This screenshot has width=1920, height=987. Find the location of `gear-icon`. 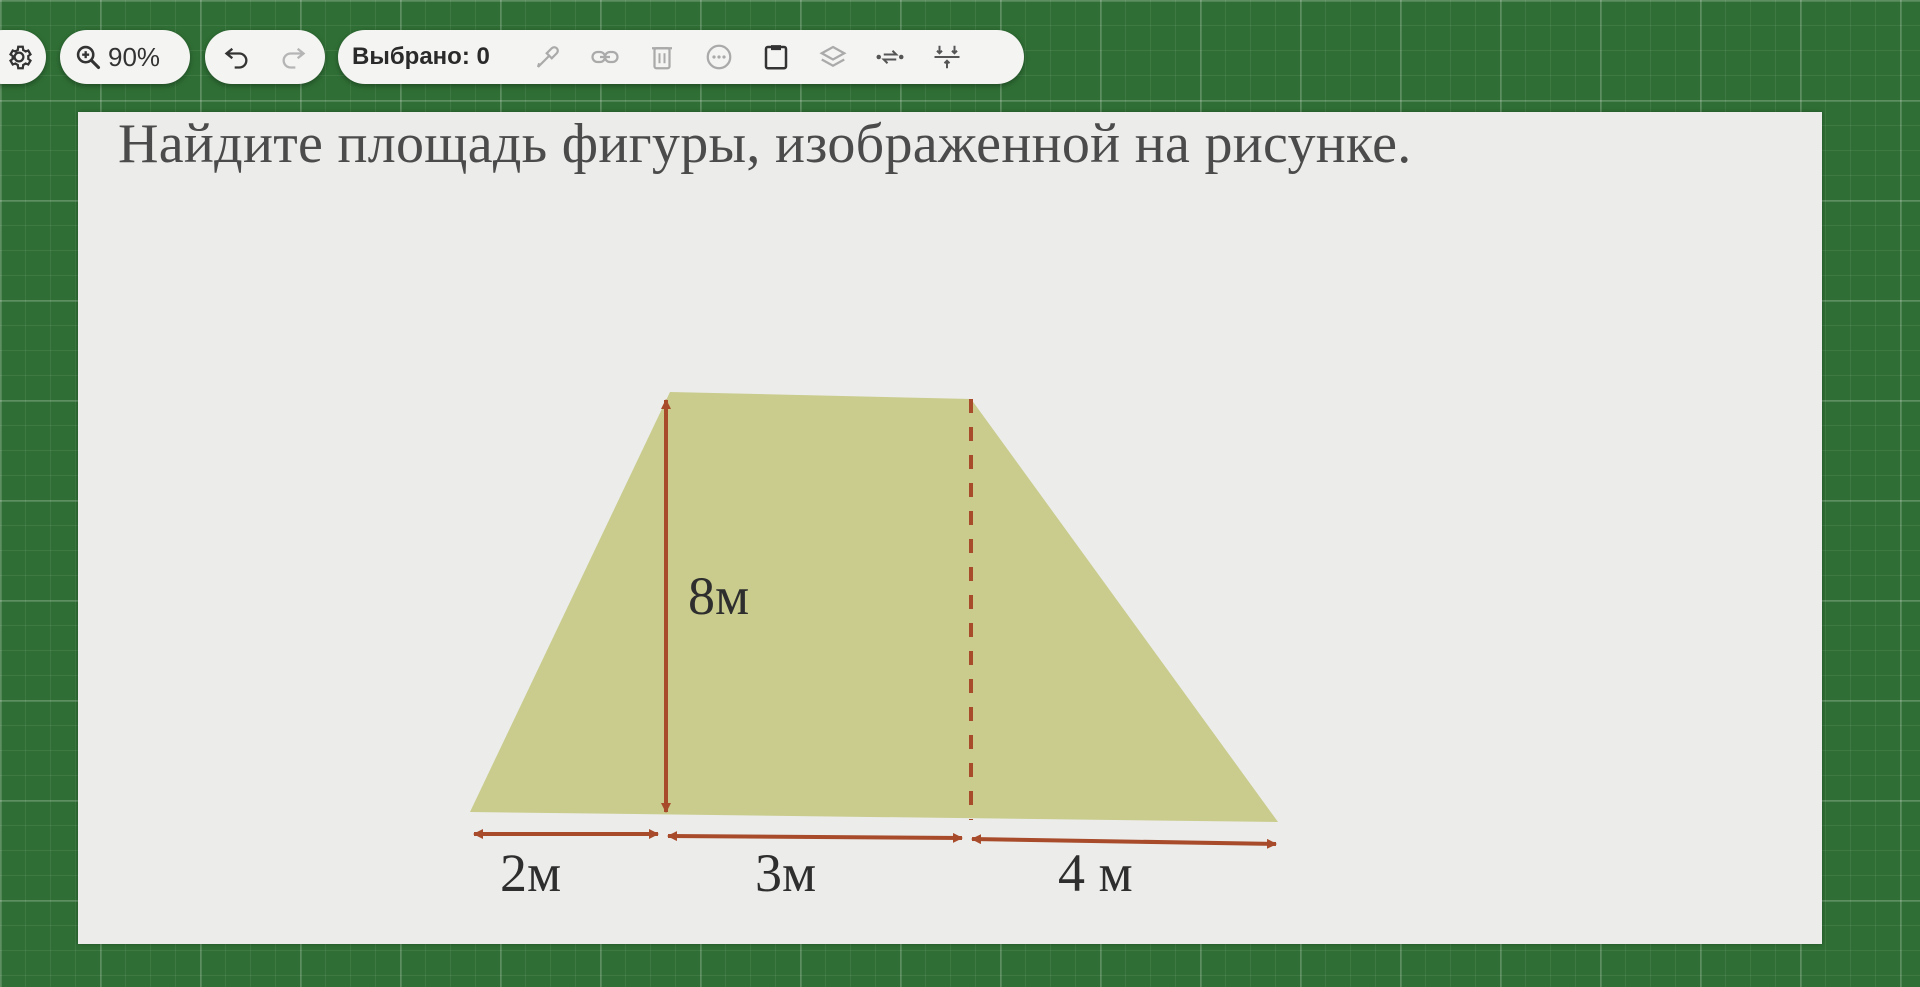

gear-icon is located at coordinates (19, 57).